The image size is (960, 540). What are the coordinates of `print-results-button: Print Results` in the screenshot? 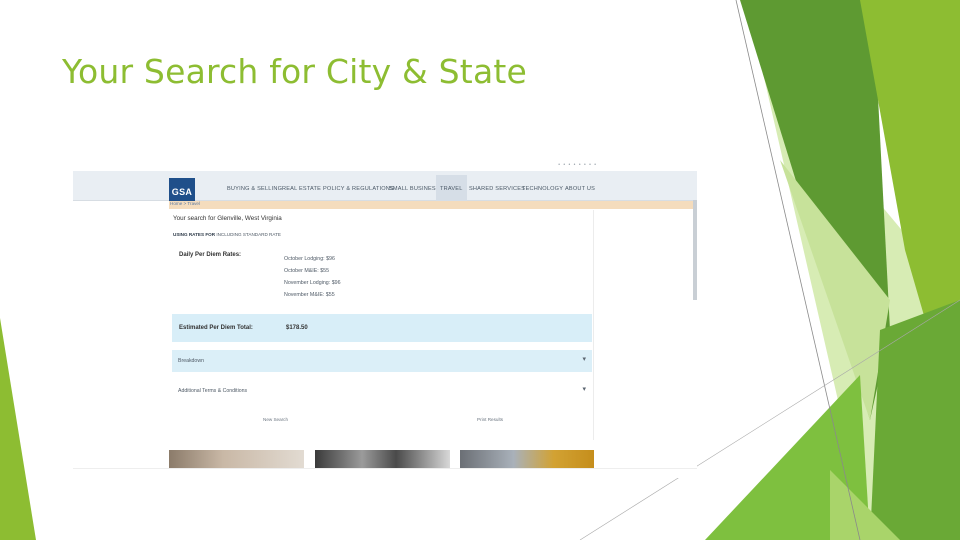 It's located at (490, 419).